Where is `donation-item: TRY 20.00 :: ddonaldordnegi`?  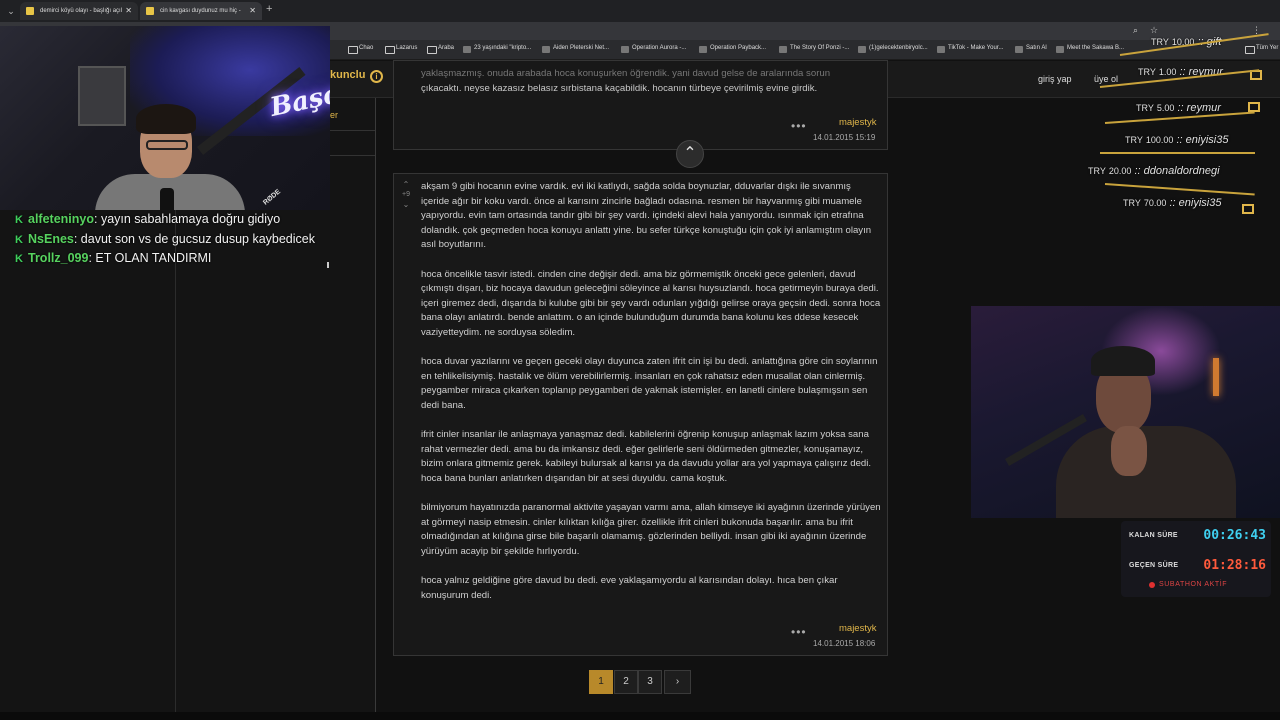
donation-item: TRY 20.00 :: ddonaldordnegi is located at coordinates (1154, 171).